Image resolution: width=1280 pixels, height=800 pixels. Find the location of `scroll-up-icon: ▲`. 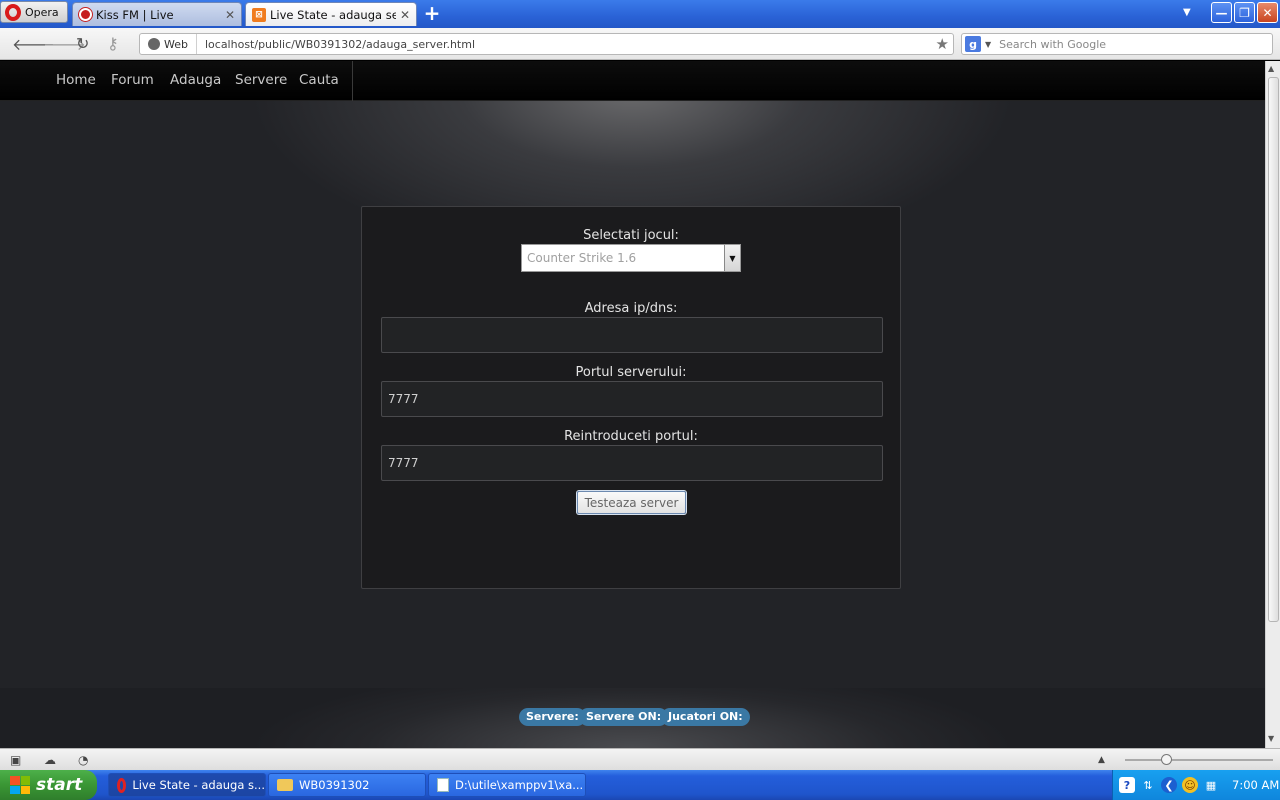

scroll-up-icon: ▲ is located at coordinates (1271, 68).